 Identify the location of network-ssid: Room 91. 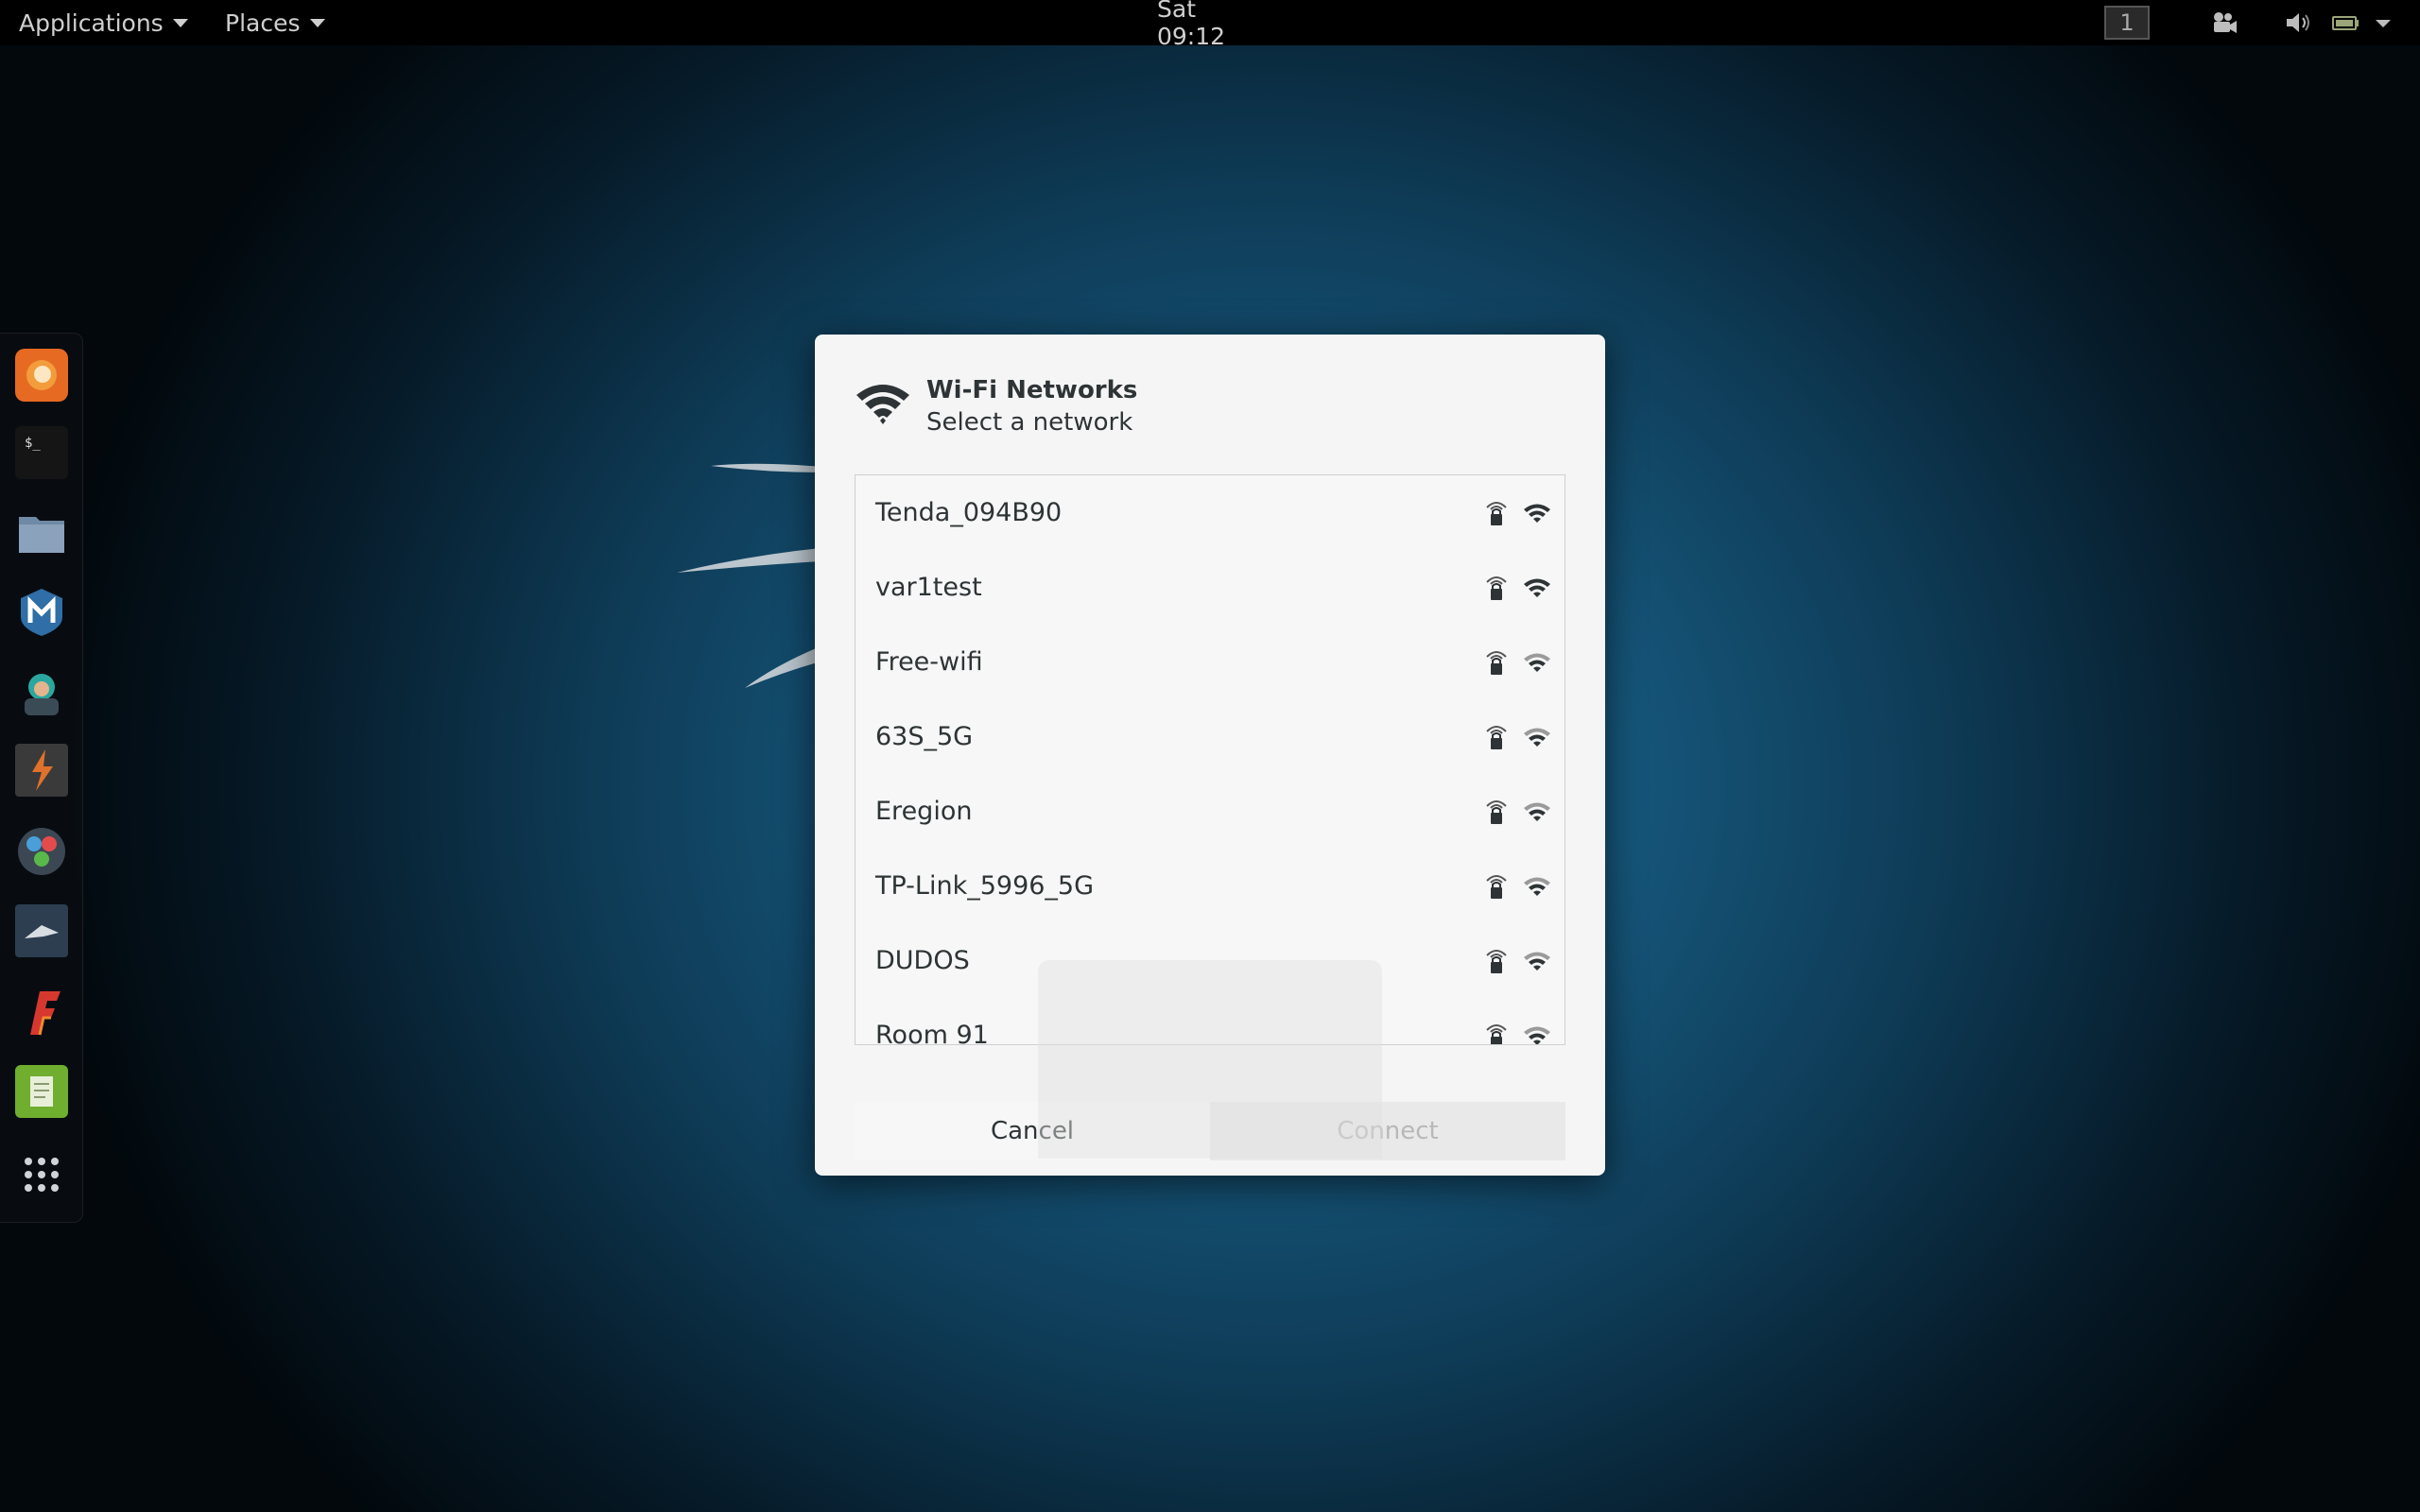
(932, 1033).